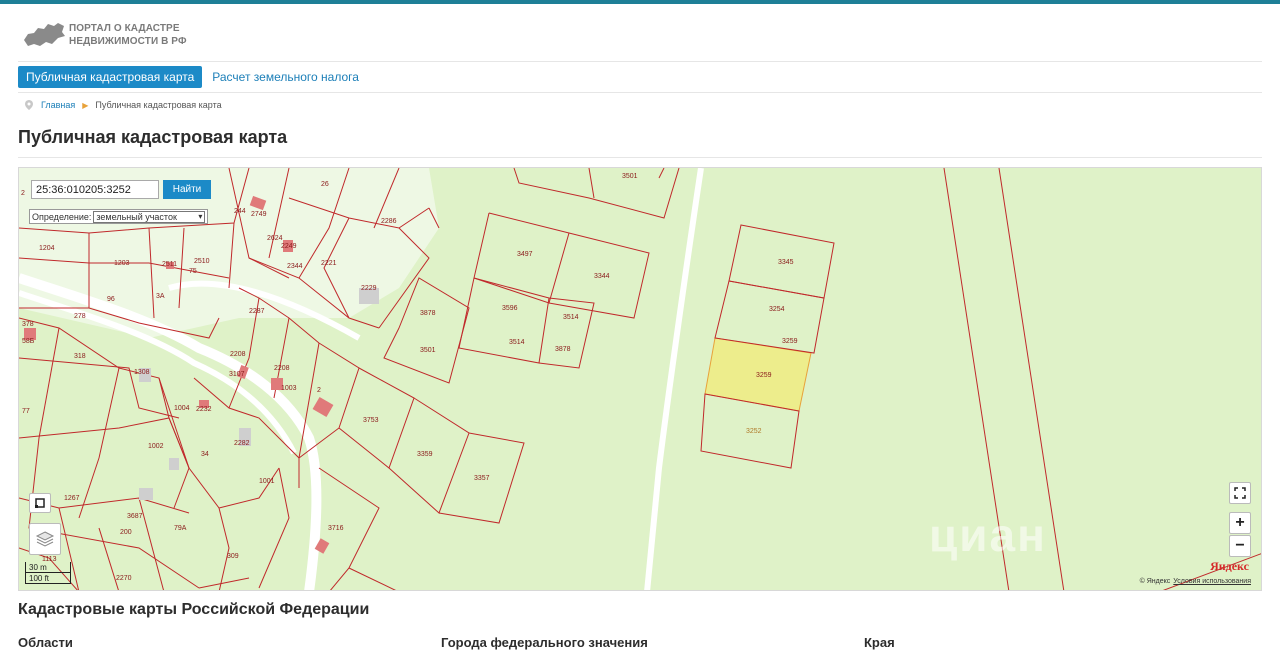  I want to click on parcel-label: 2, so click(319, 390).